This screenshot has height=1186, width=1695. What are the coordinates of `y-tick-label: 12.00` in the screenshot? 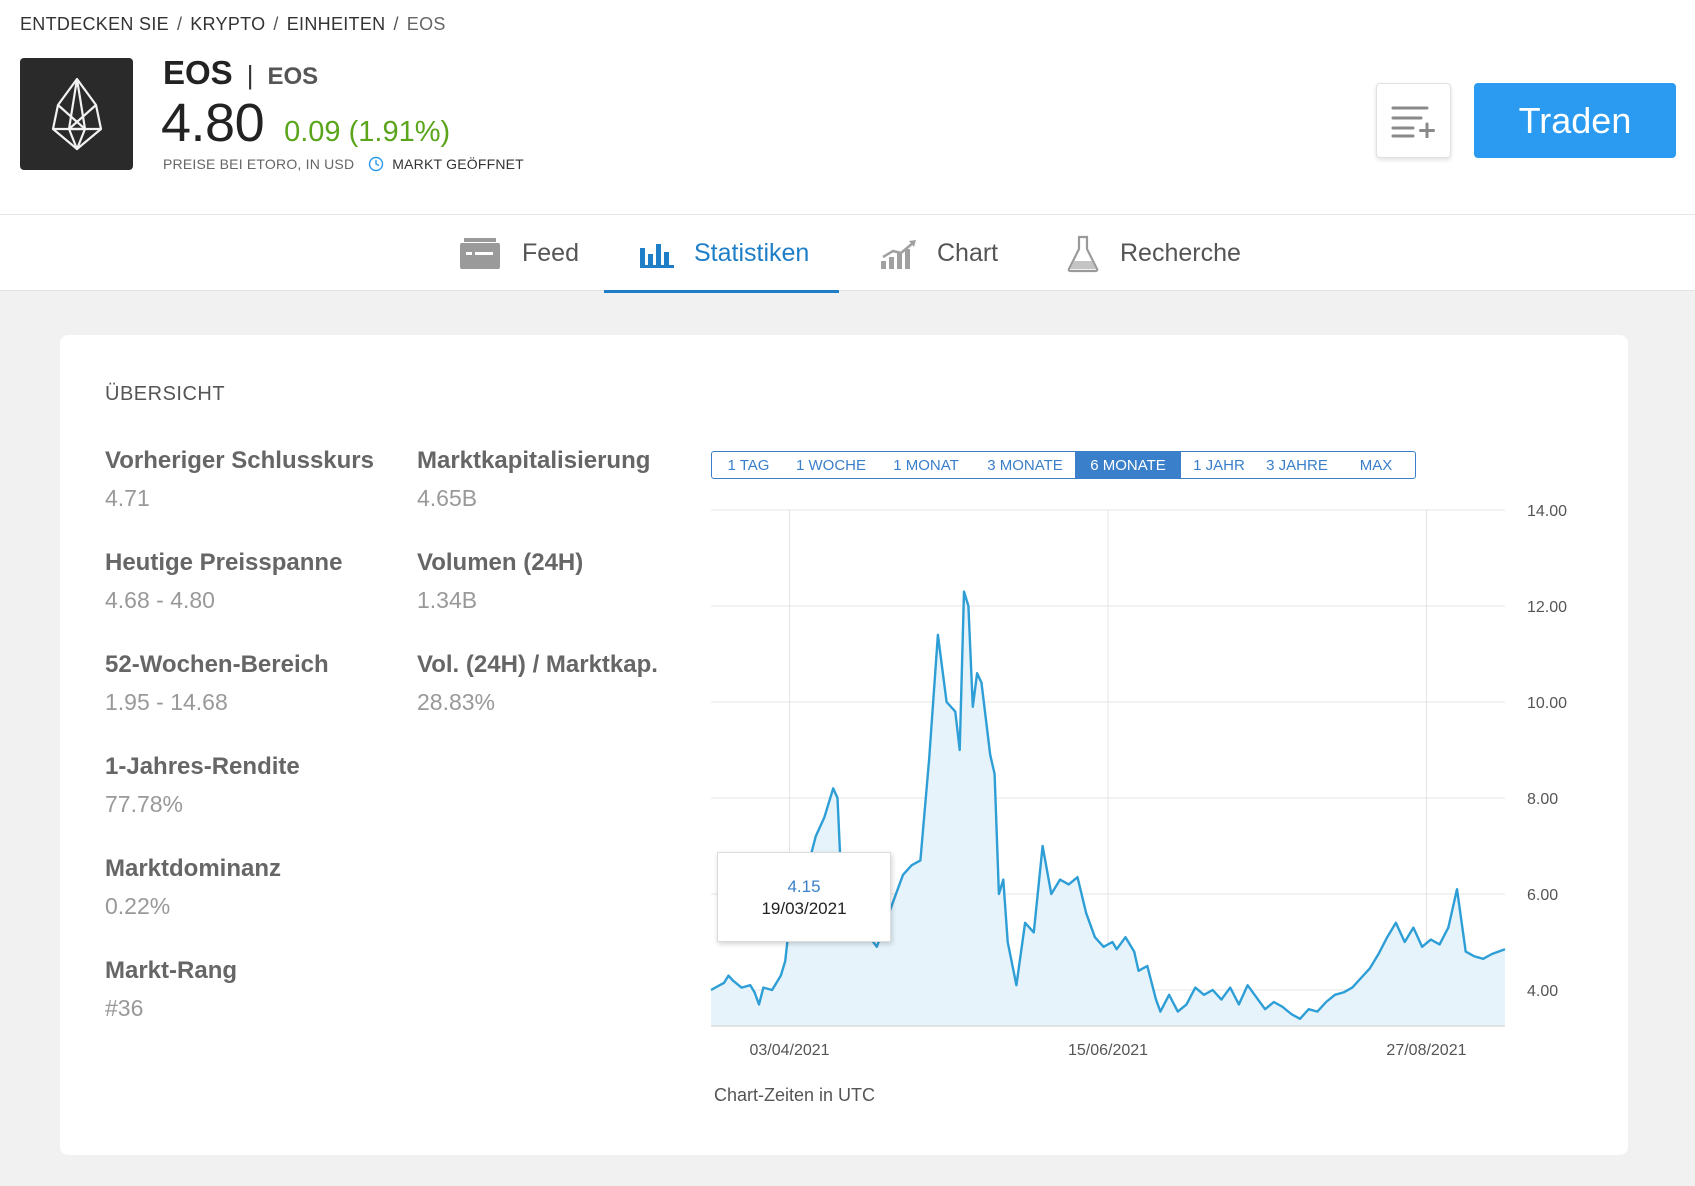 It's located at (1547, 607).